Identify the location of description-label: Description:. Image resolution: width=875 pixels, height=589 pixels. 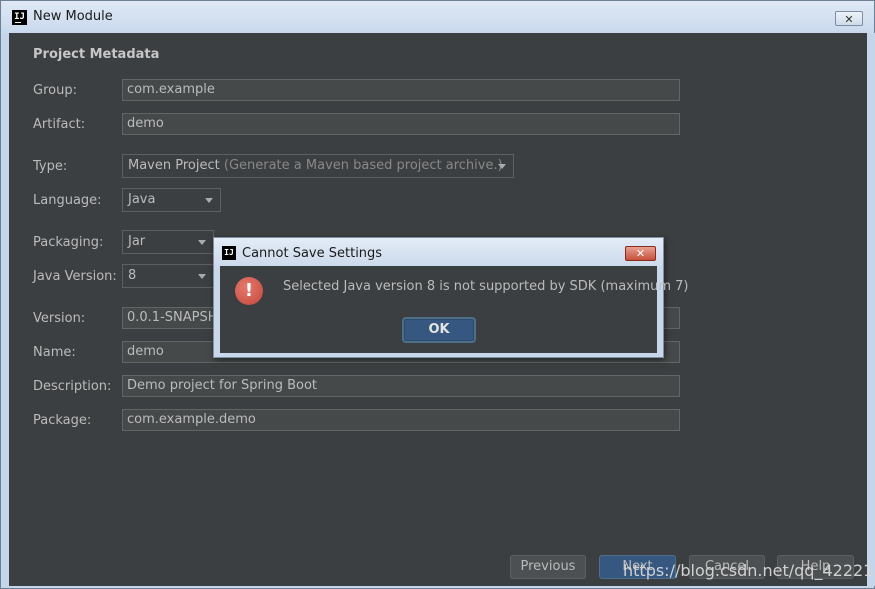
(72, 386).